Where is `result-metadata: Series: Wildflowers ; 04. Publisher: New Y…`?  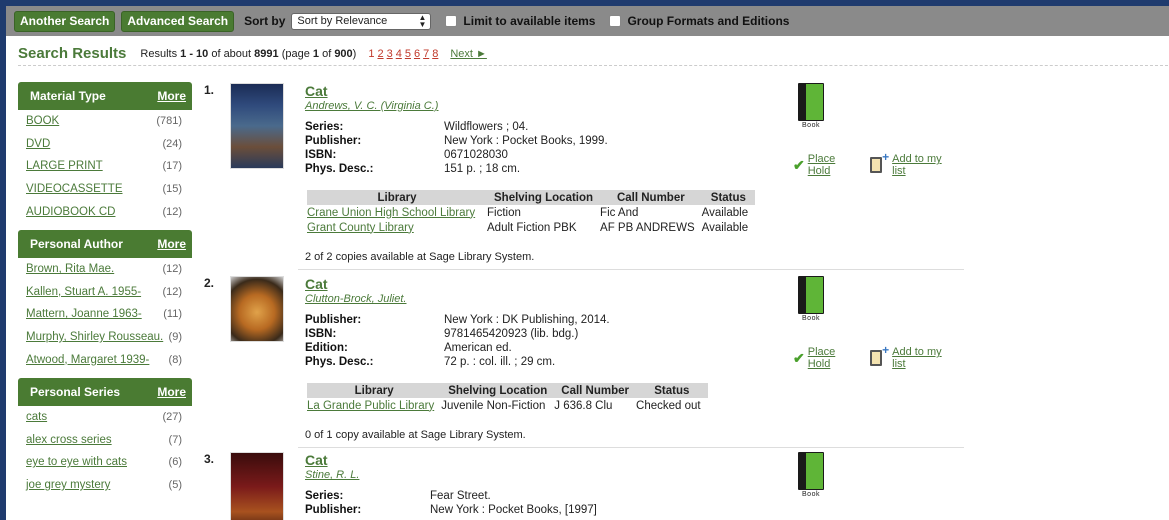
result-metadata: Series: Wildflowers ; 04. Publisher: New Y… is located at coordinates (456, 148).